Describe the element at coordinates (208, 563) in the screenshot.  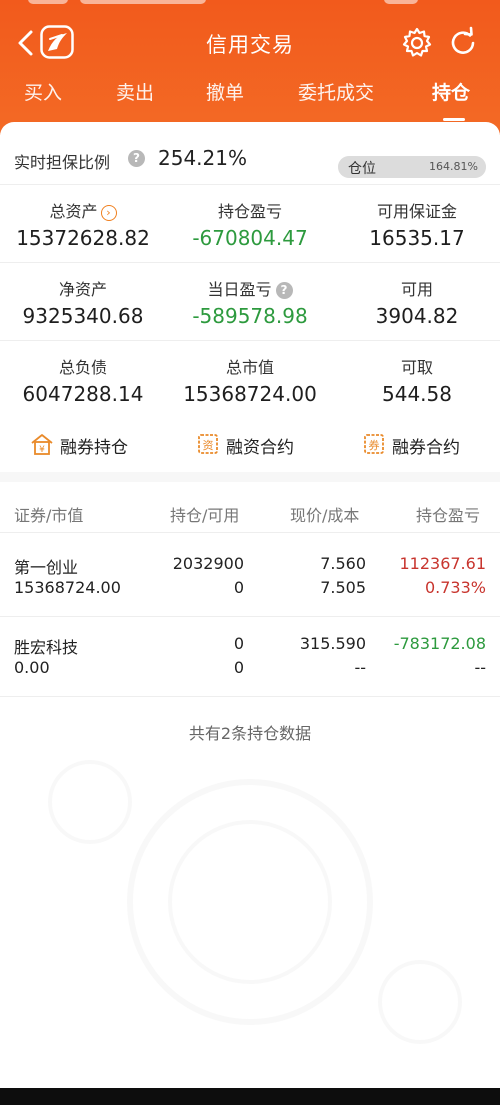
I see `position-qty: 2032900` at that location.